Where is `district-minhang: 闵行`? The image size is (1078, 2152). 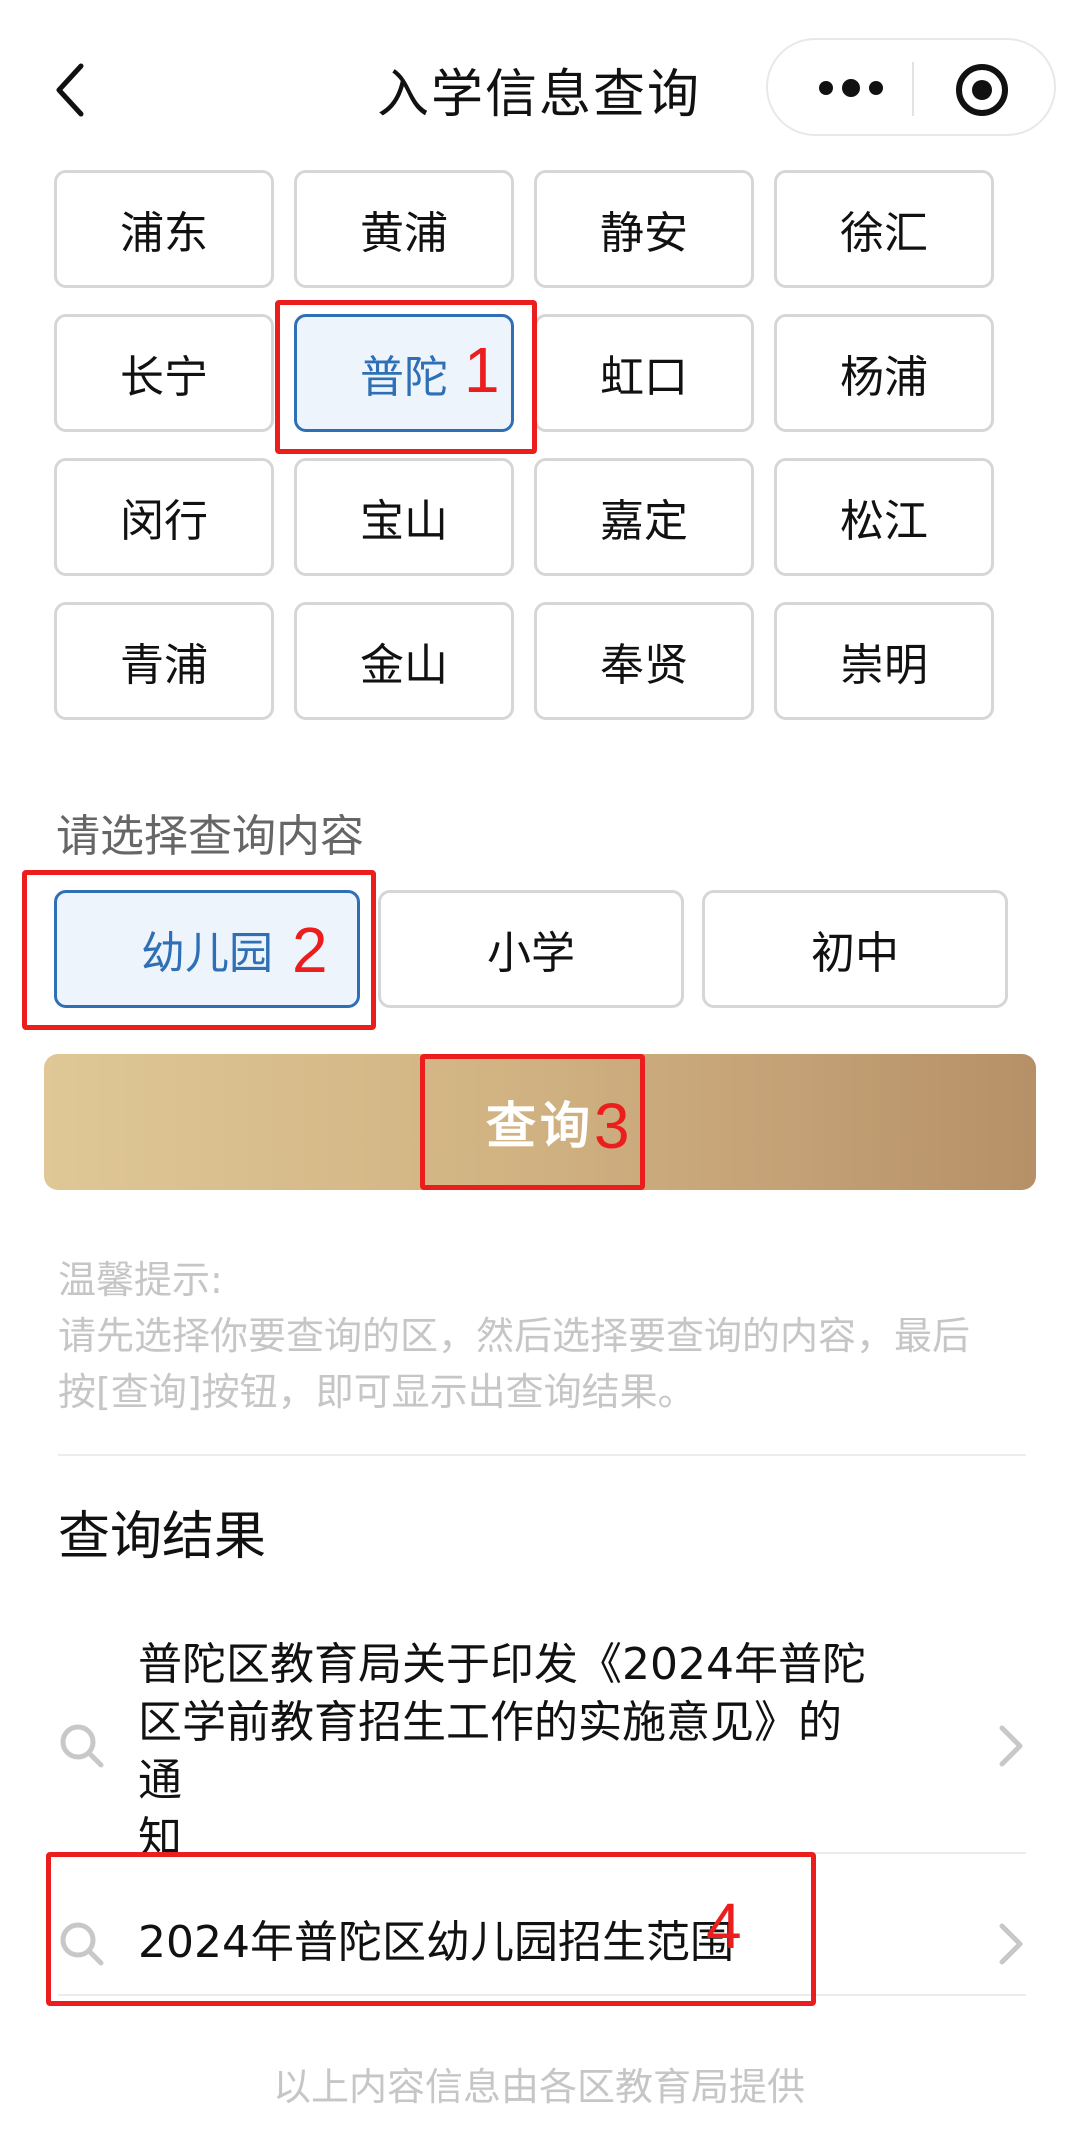
district-minhang: 闵行 is located at coordinates (164, 517).